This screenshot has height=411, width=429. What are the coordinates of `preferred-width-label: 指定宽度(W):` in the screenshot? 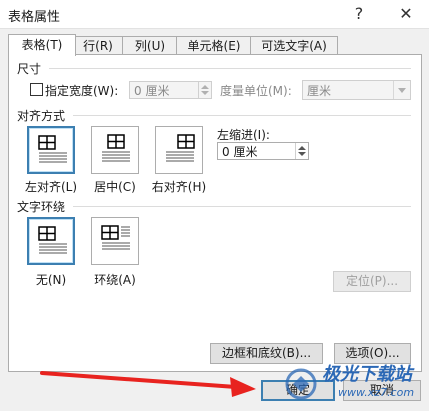 It's located at (82, 91).